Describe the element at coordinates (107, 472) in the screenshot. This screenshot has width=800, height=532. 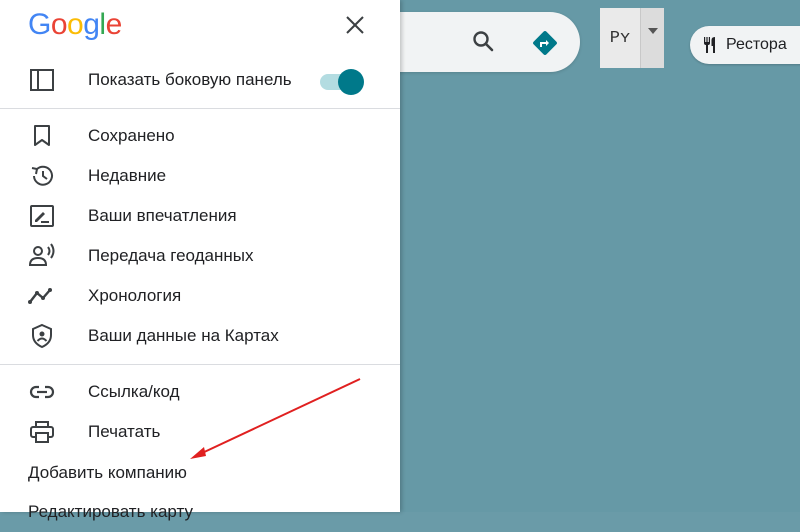
I see `menu-item-label: Добавить компанию` at that location.